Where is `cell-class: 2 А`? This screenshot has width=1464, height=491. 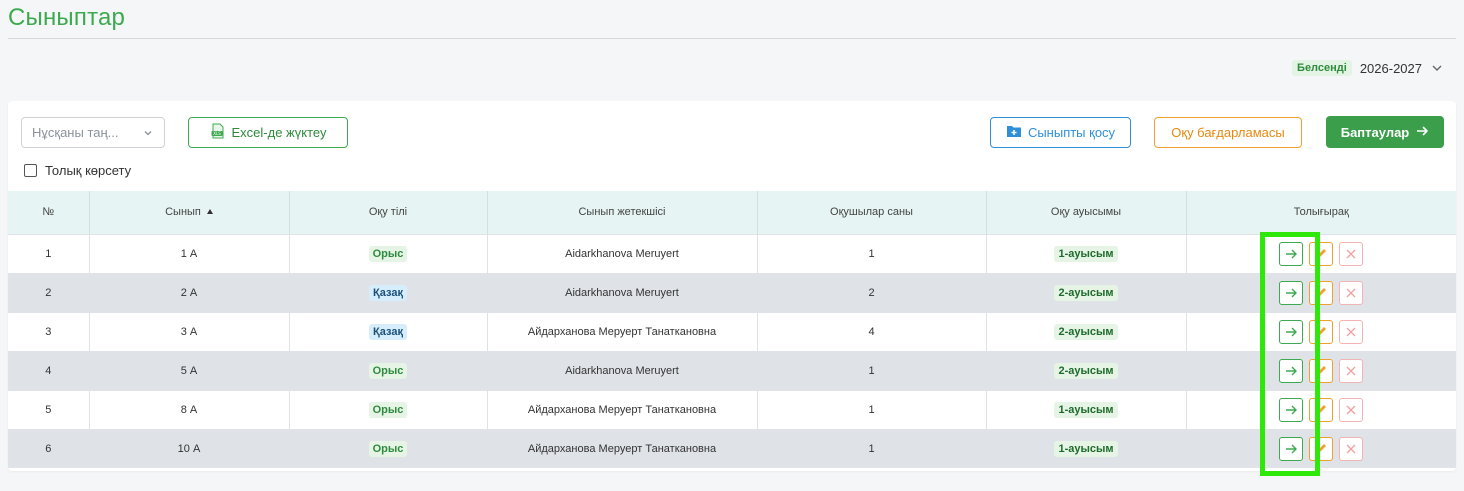
cell-class: 2 А is located at coordinates (188, 292).